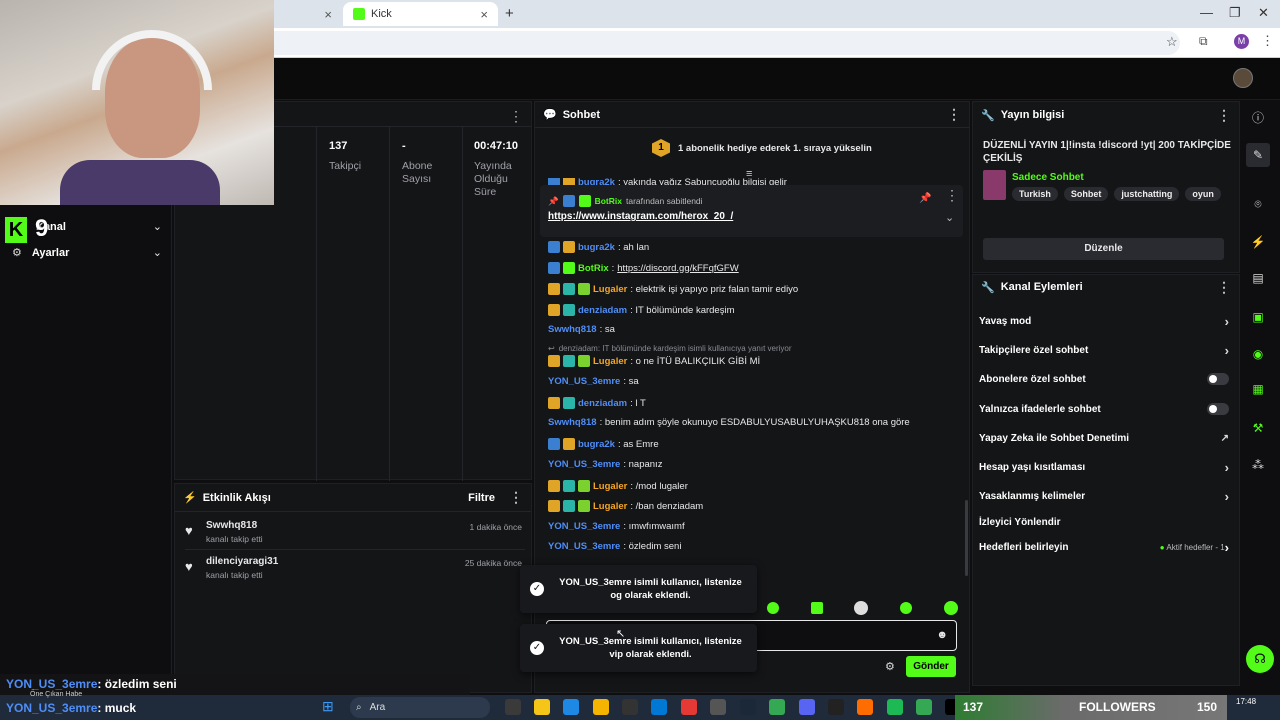 This screenshot has width=1280, height=720. What do you see at coordinates (420, 707) in the screenshot?
I see `taskbar-search: ⌕ Ara` at bounding box center [420, 707].